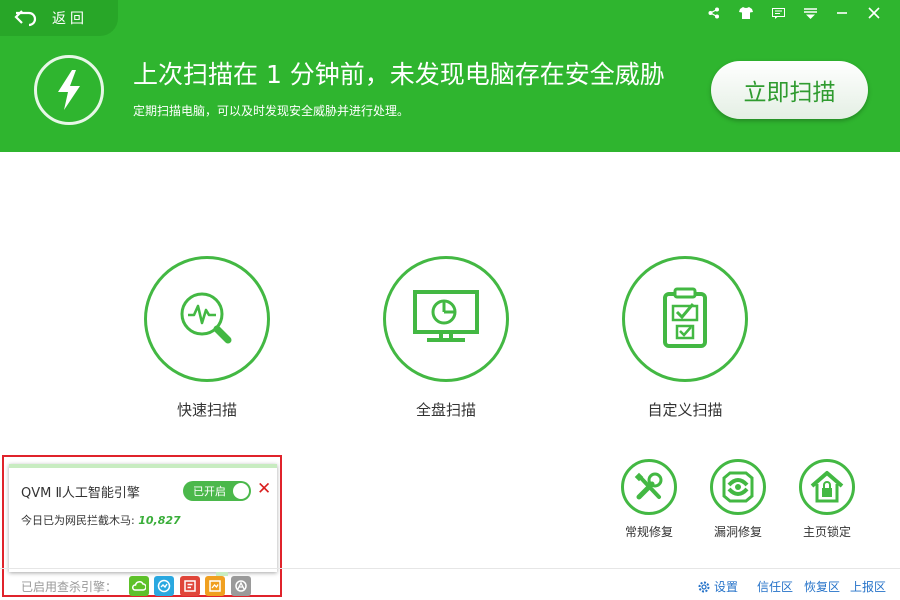 The height and width of the screenshot is (600, 900). I want to click on avira-engine-icon, so click(241, 586).